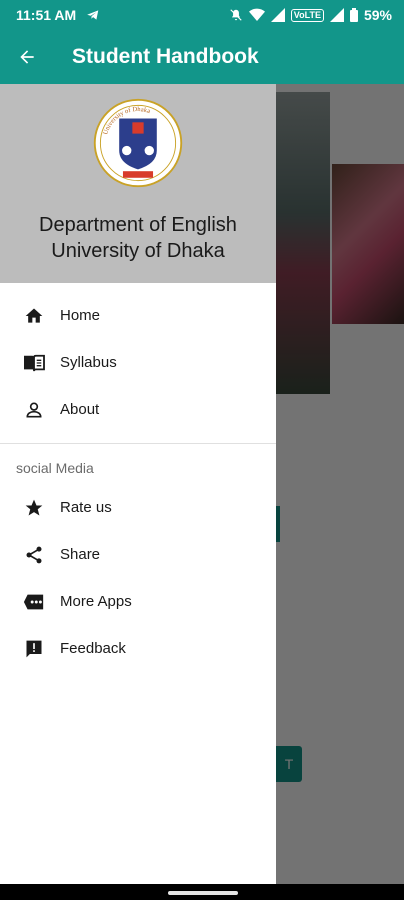 The width and height of the screenshot is (404, 900). Describe the element at coordinates (80, 554) in the screenshot. I see `menu-item-label: Share` at that location.